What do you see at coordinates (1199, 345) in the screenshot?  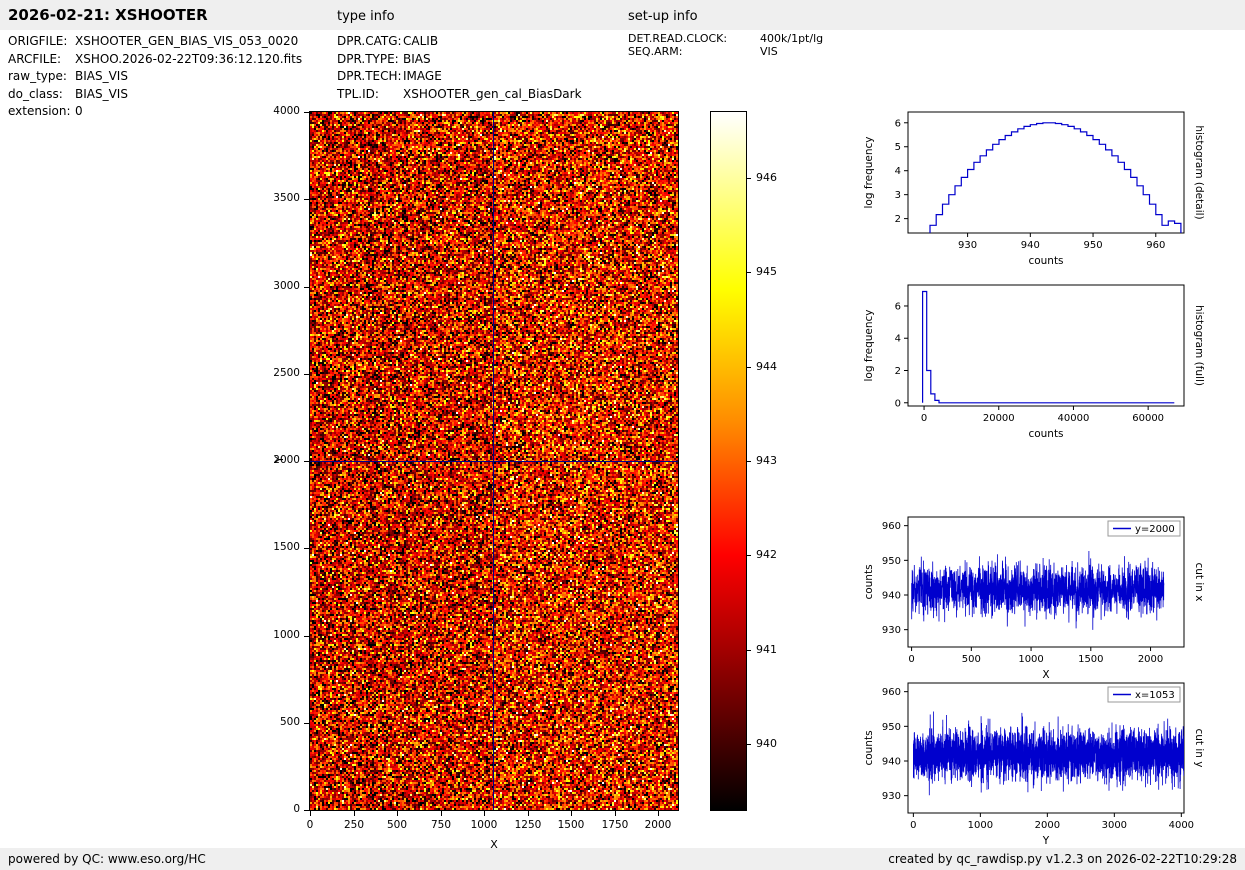 I see `right-axis-label: histogram (full)` at bounding box center [1199, 345].